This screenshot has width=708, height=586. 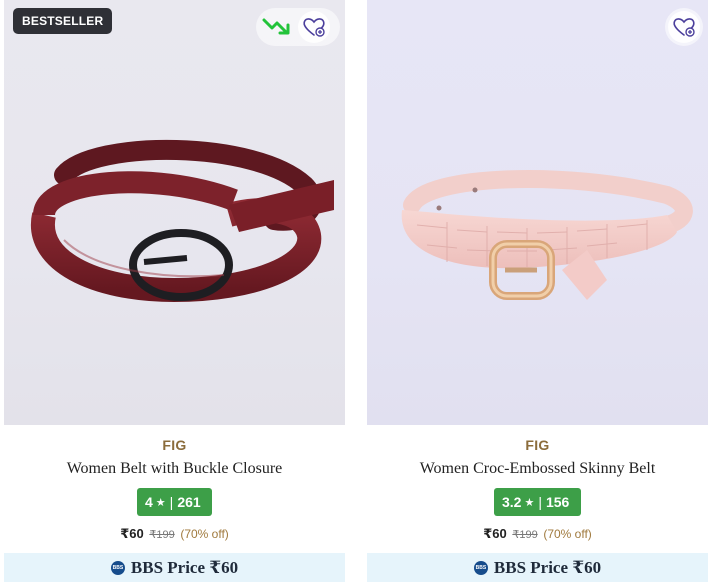 What do you see at coordinates (557, 502) in the screenshot?
I see `review-count: 156` at bounding box center [557, 502].